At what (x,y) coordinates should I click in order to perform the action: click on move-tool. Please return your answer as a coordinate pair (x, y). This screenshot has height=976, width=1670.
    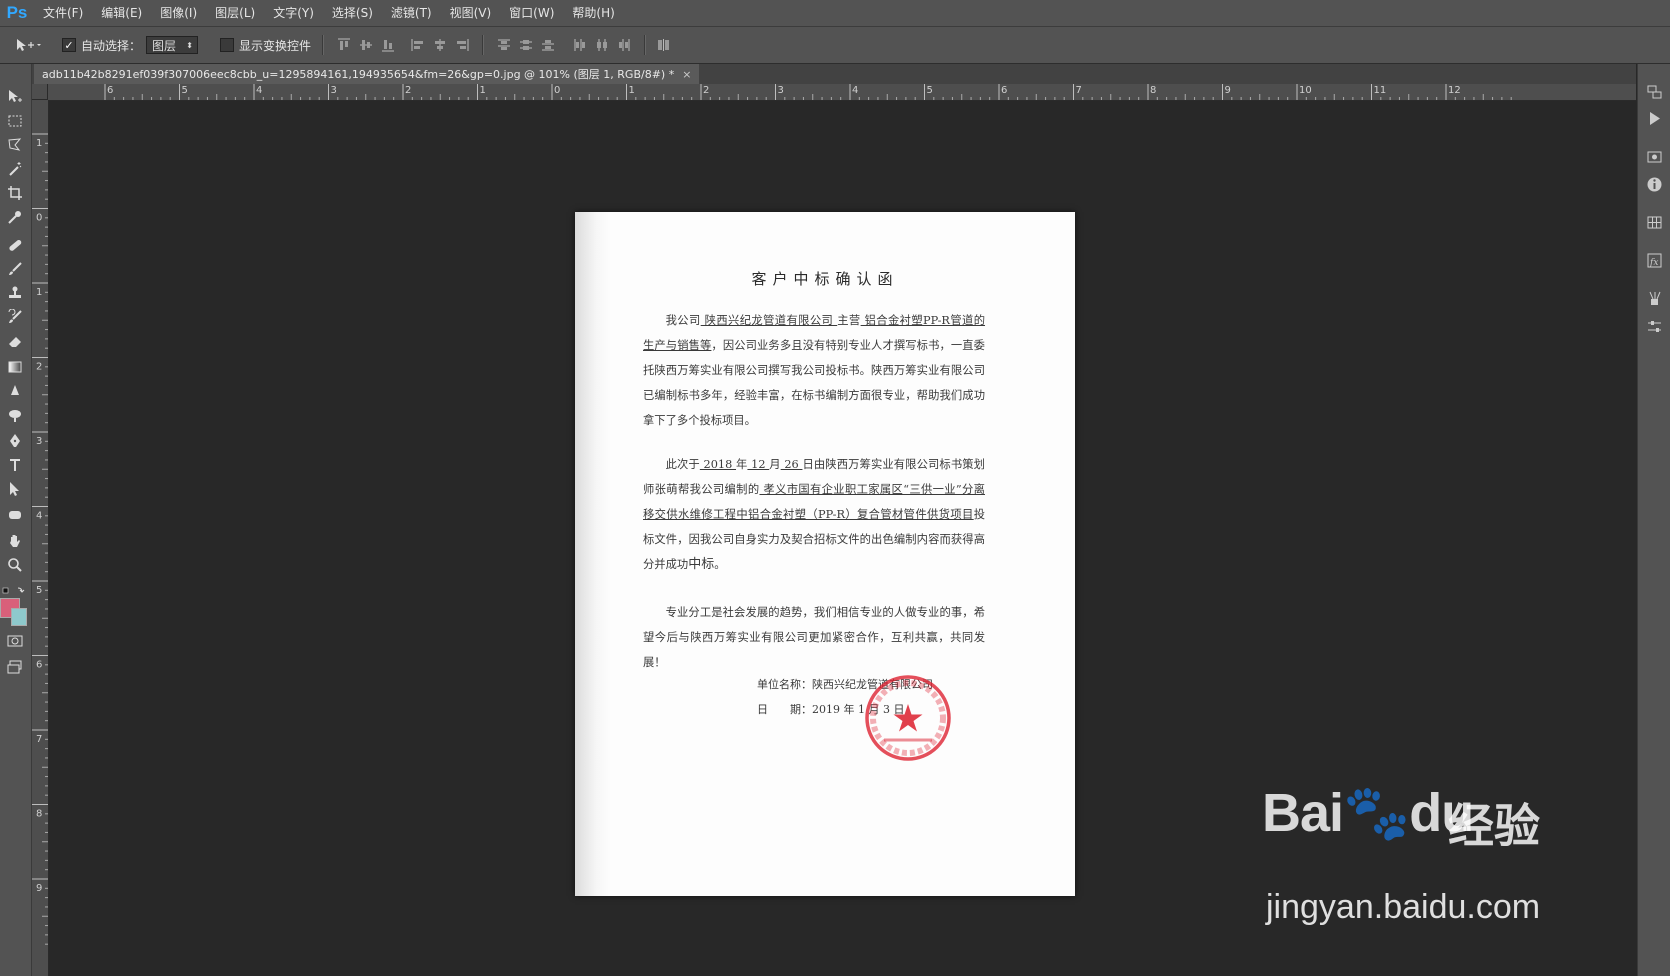
    Looking at the image, I should click on (15, 97).